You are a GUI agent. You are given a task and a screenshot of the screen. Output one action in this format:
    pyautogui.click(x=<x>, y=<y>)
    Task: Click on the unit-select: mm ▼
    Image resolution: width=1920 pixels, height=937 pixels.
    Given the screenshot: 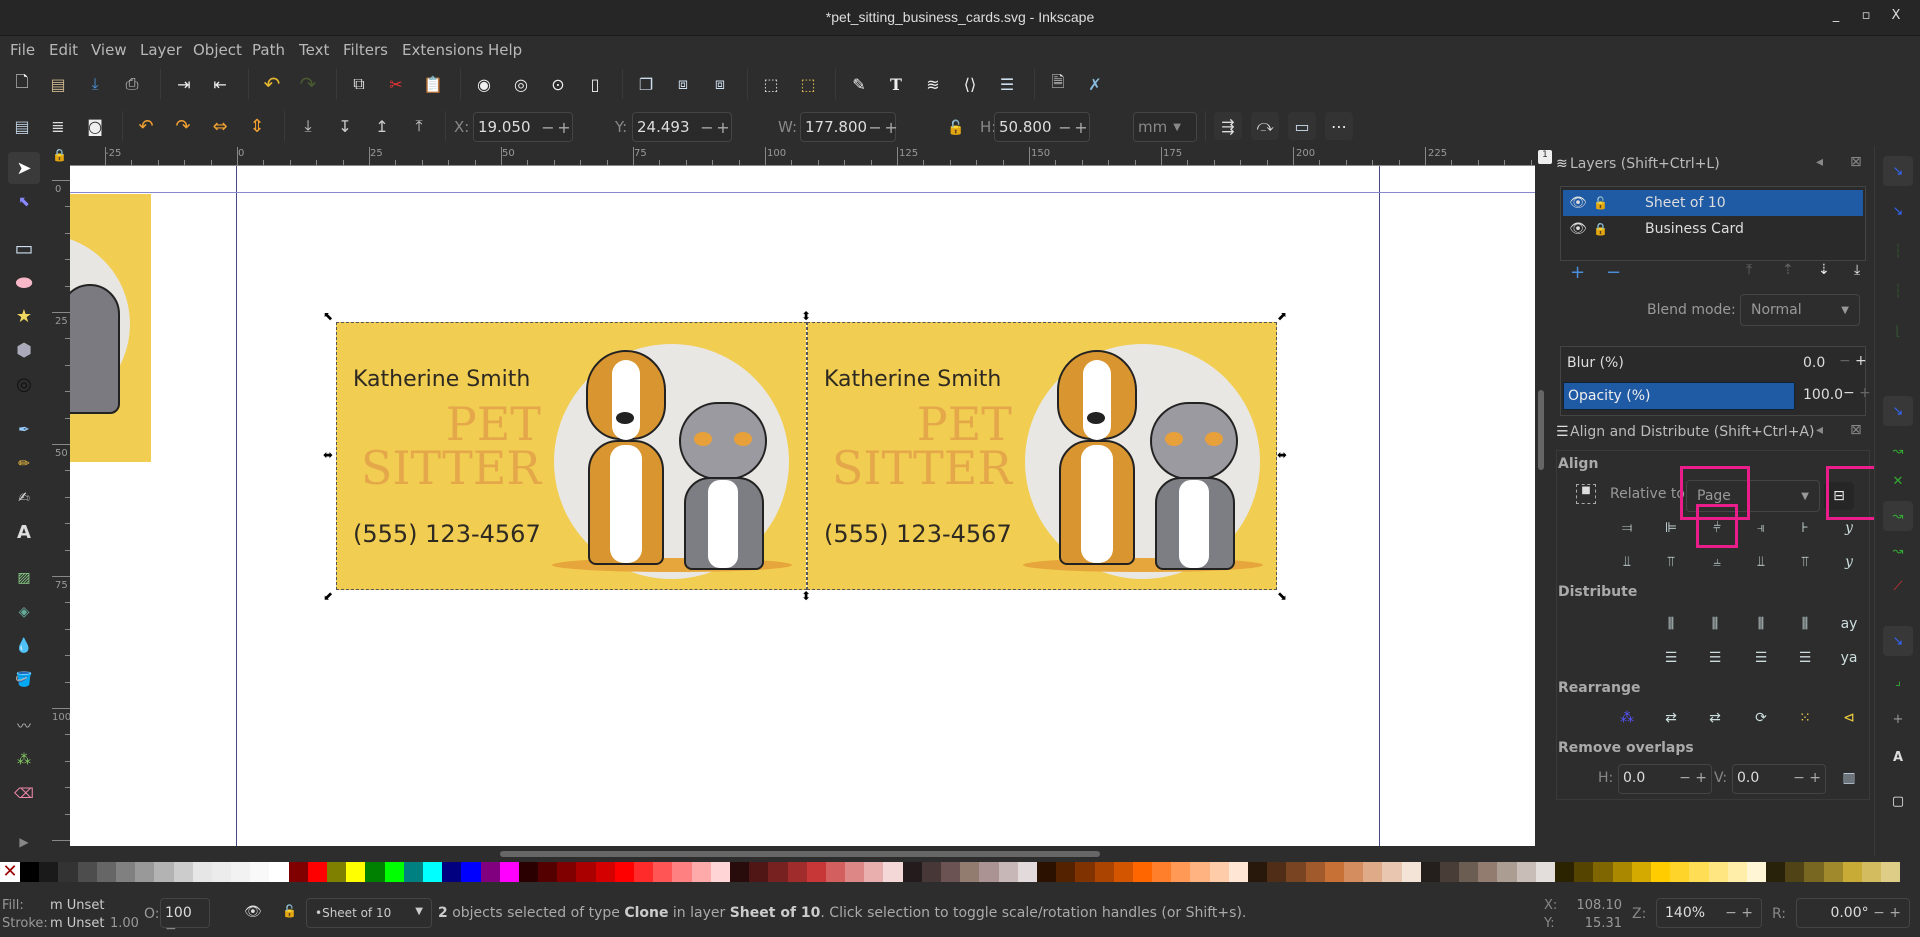 What is the action you would take?
    pyautogui.click(x=1165, y=127)
    